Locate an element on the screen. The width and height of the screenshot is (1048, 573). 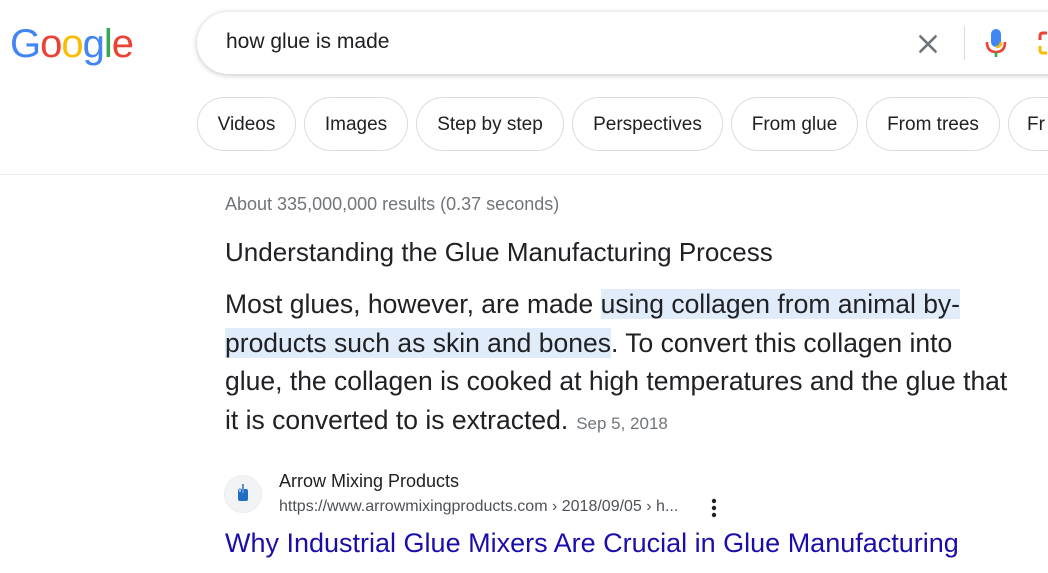
search-input: how glue is made is located at coordinates (307, 42).